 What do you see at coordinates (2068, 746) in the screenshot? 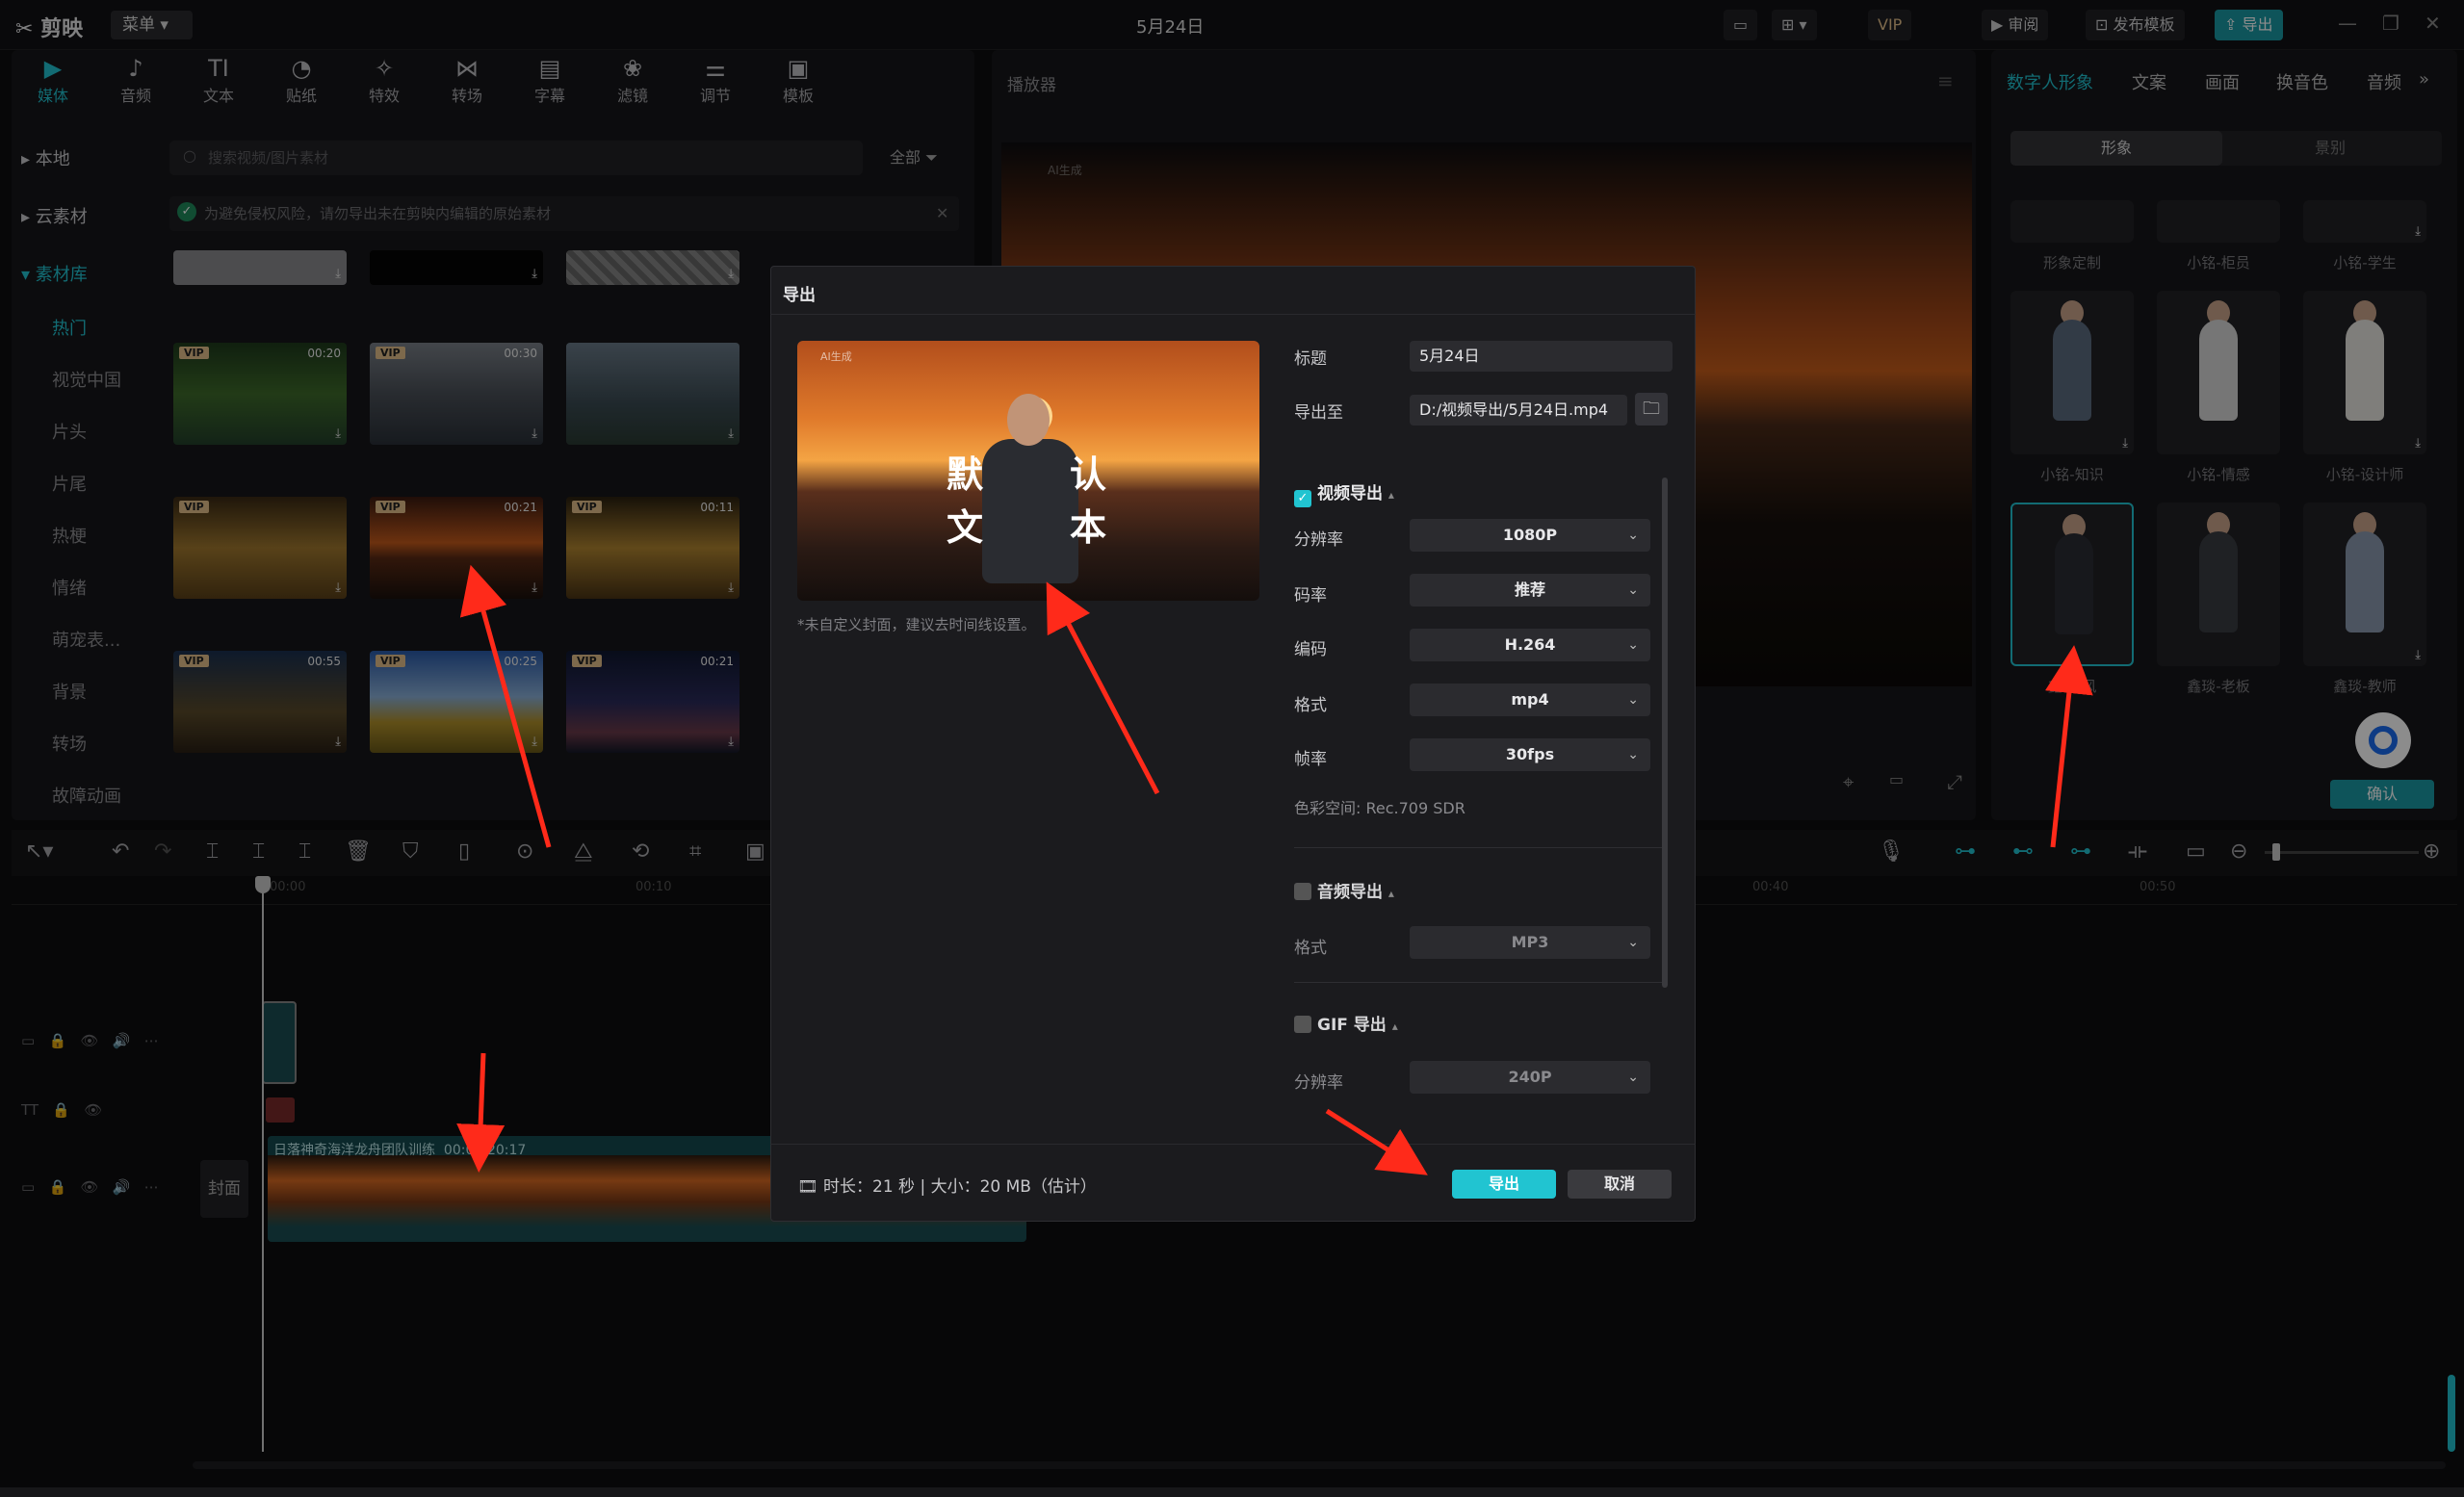
I see `arrow-to-avatar` at bounding box center [2068, 746].